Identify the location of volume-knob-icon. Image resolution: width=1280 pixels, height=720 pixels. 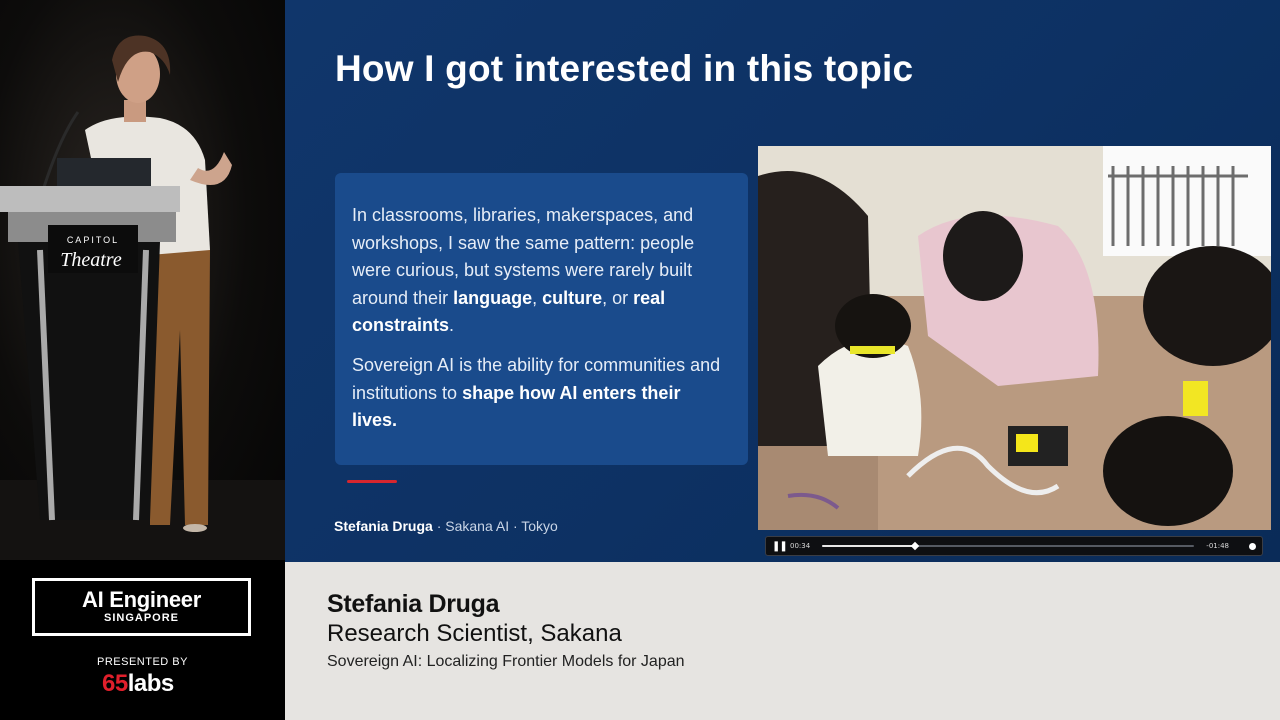
(1252, 546).